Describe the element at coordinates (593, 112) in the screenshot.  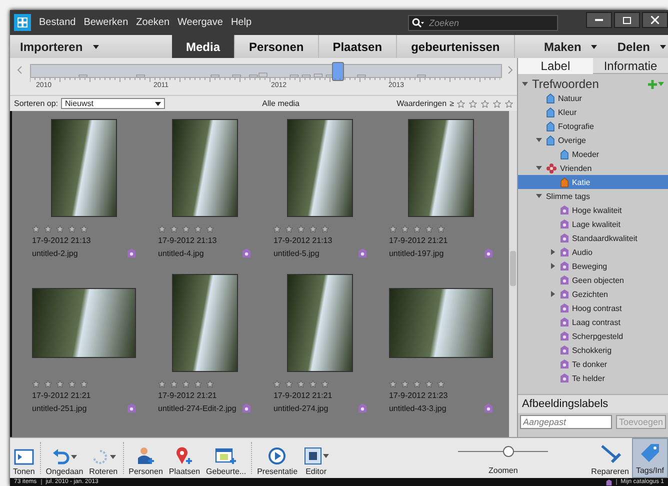
I see `tree-item: Kleur` at that location.